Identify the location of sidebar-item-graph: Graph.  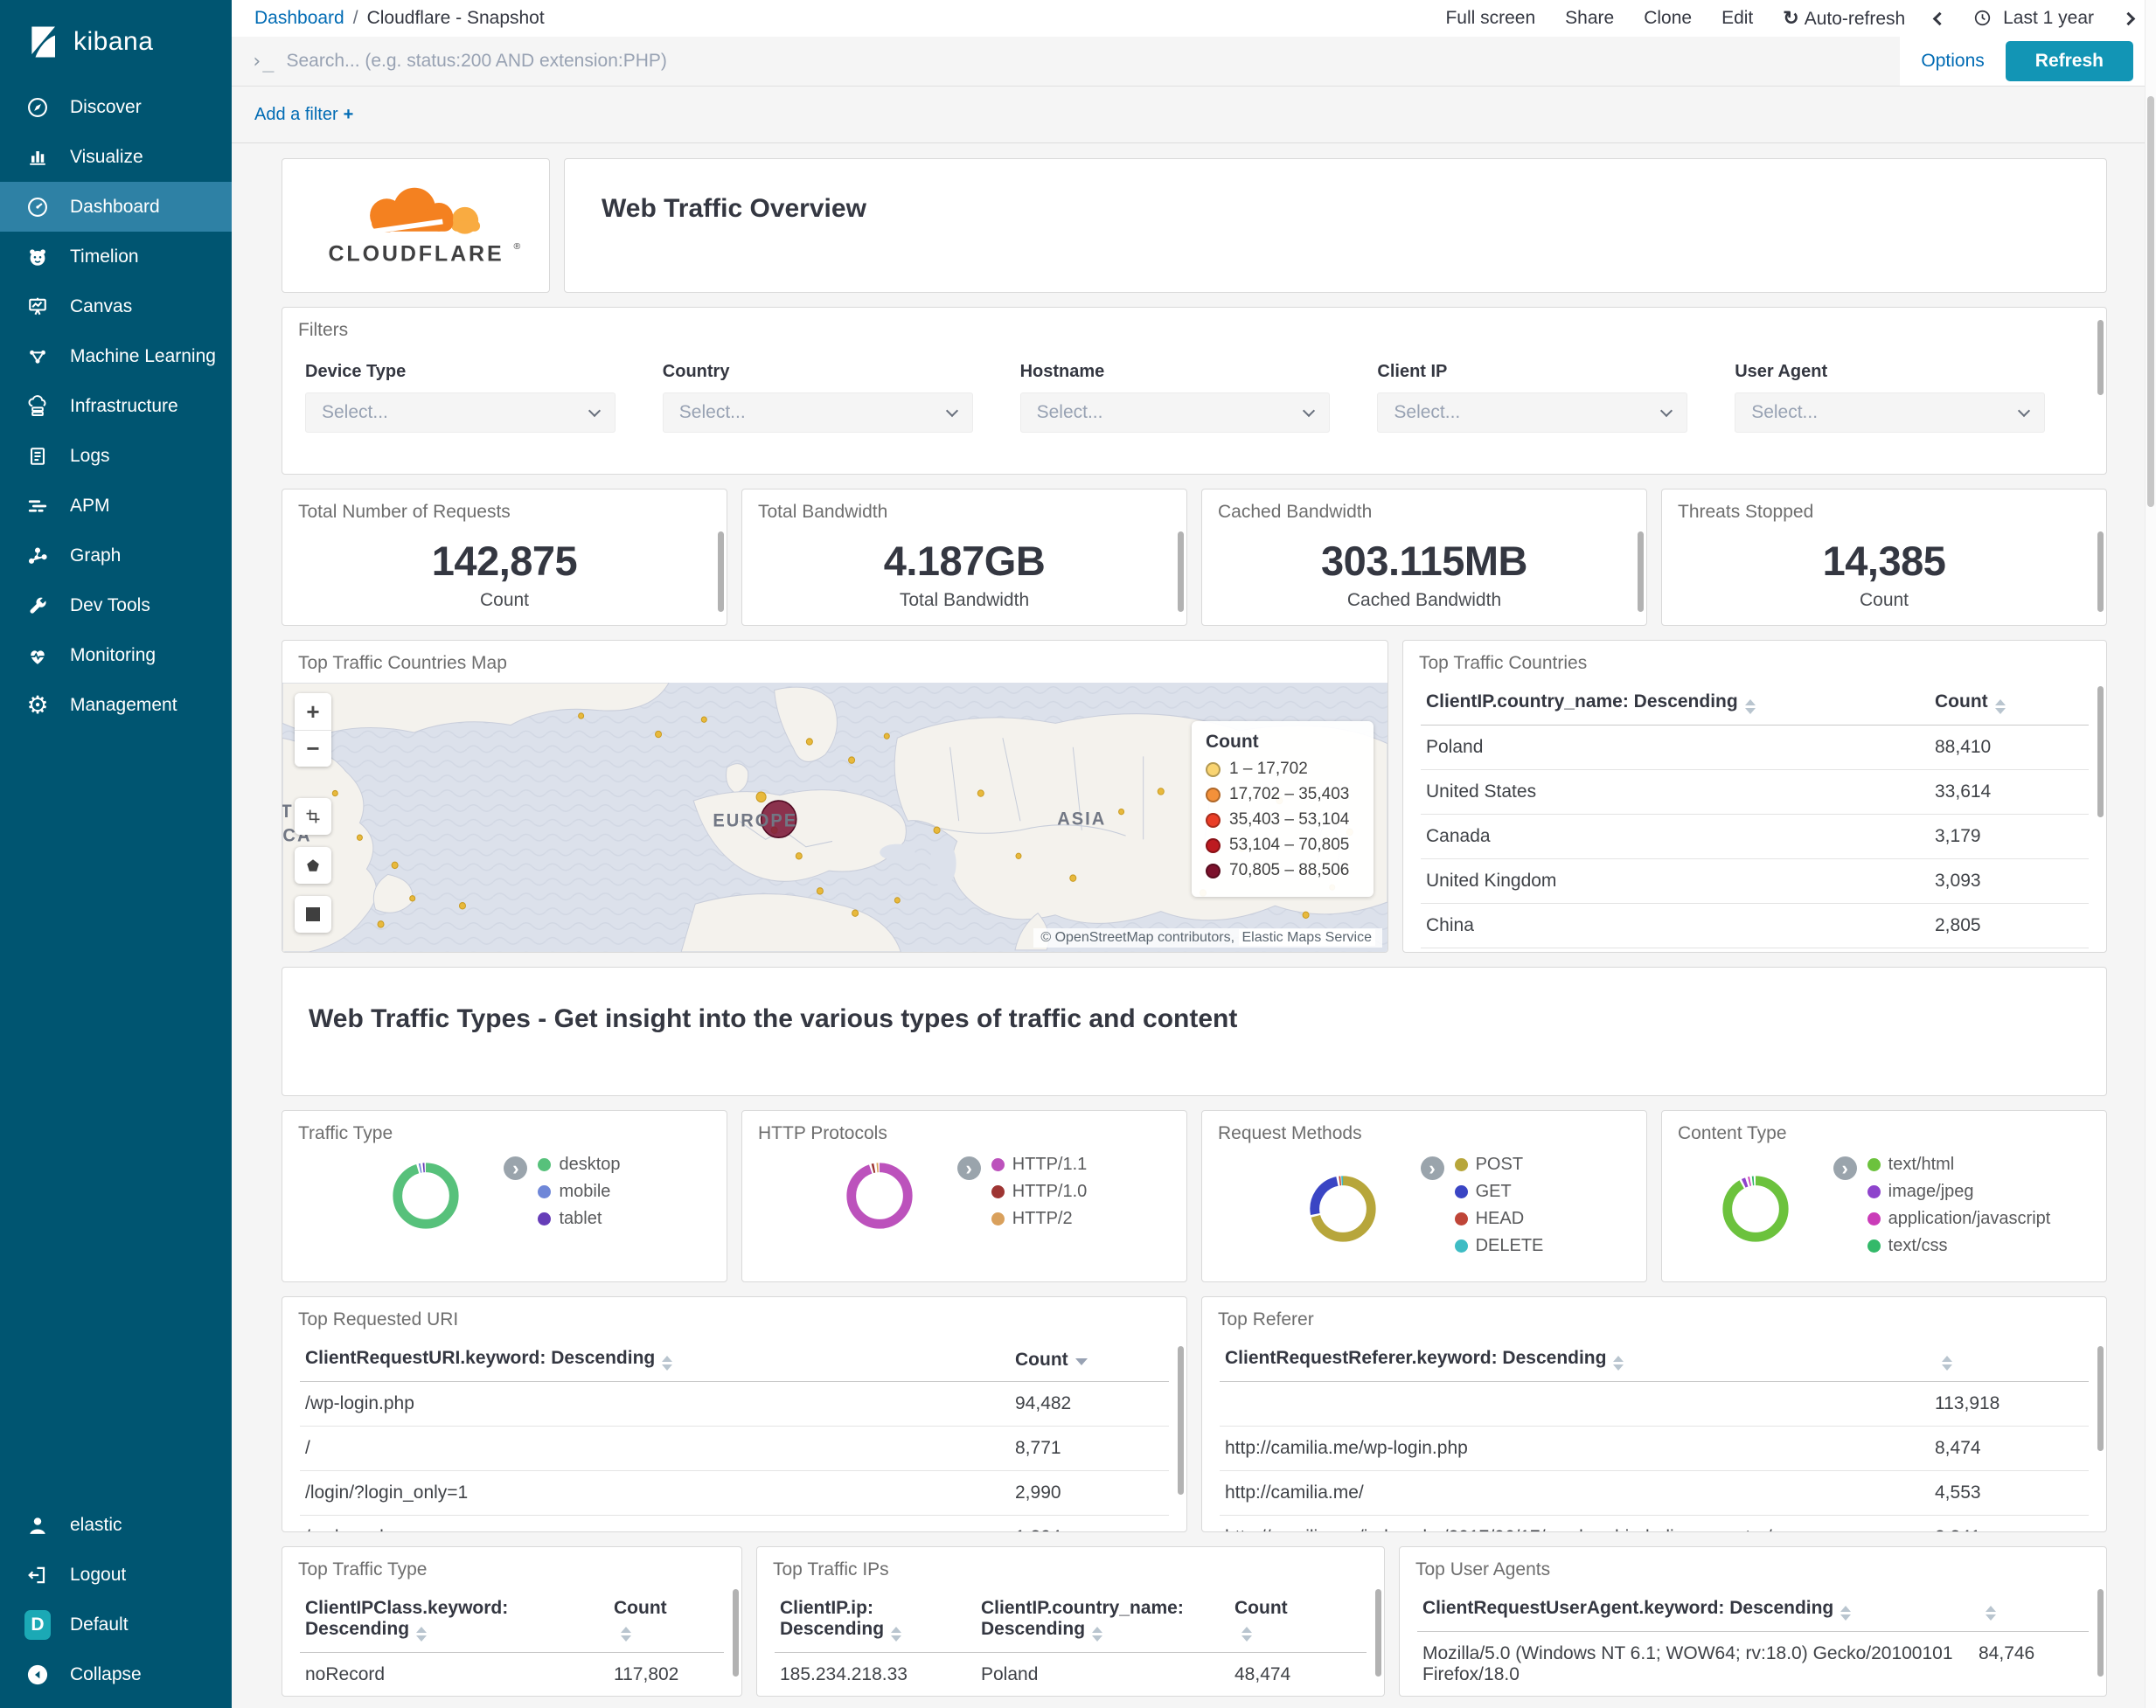
(116, 555).